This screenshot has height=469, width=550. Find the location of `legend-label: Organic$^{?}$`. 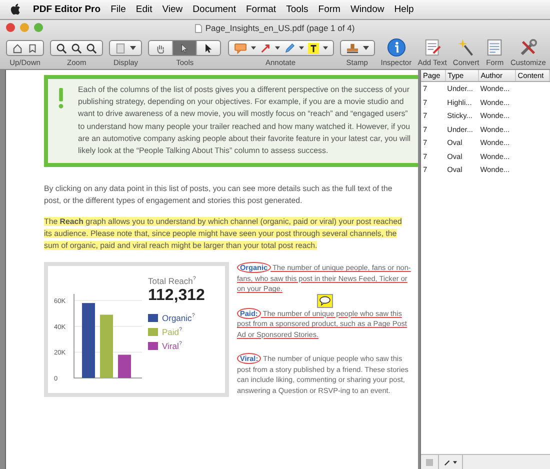

legend-label: Organic$^{?}$ is located at coordinates (178, 318).